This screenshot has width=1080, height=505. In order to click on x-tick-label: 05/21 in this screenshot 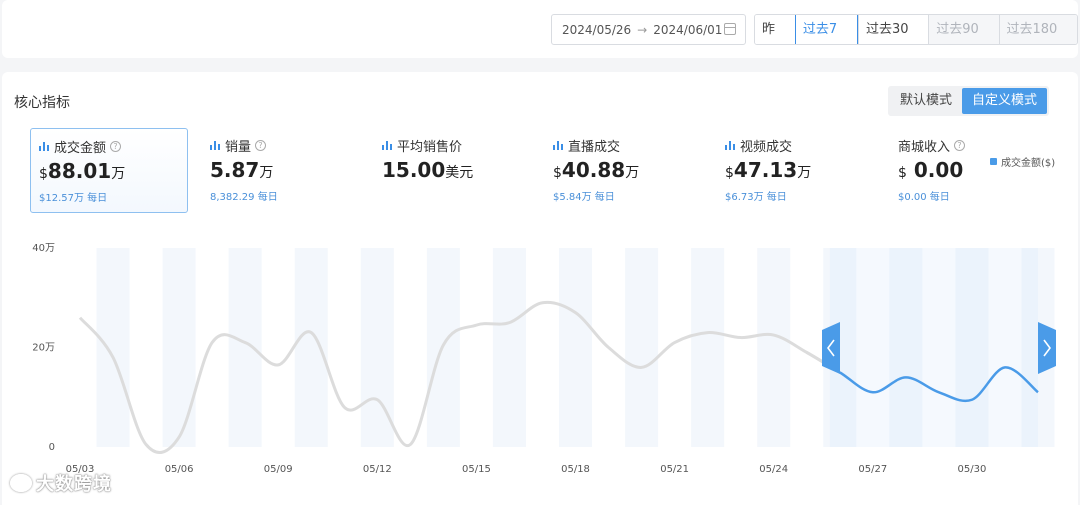, I will do `click(674, 469)`.